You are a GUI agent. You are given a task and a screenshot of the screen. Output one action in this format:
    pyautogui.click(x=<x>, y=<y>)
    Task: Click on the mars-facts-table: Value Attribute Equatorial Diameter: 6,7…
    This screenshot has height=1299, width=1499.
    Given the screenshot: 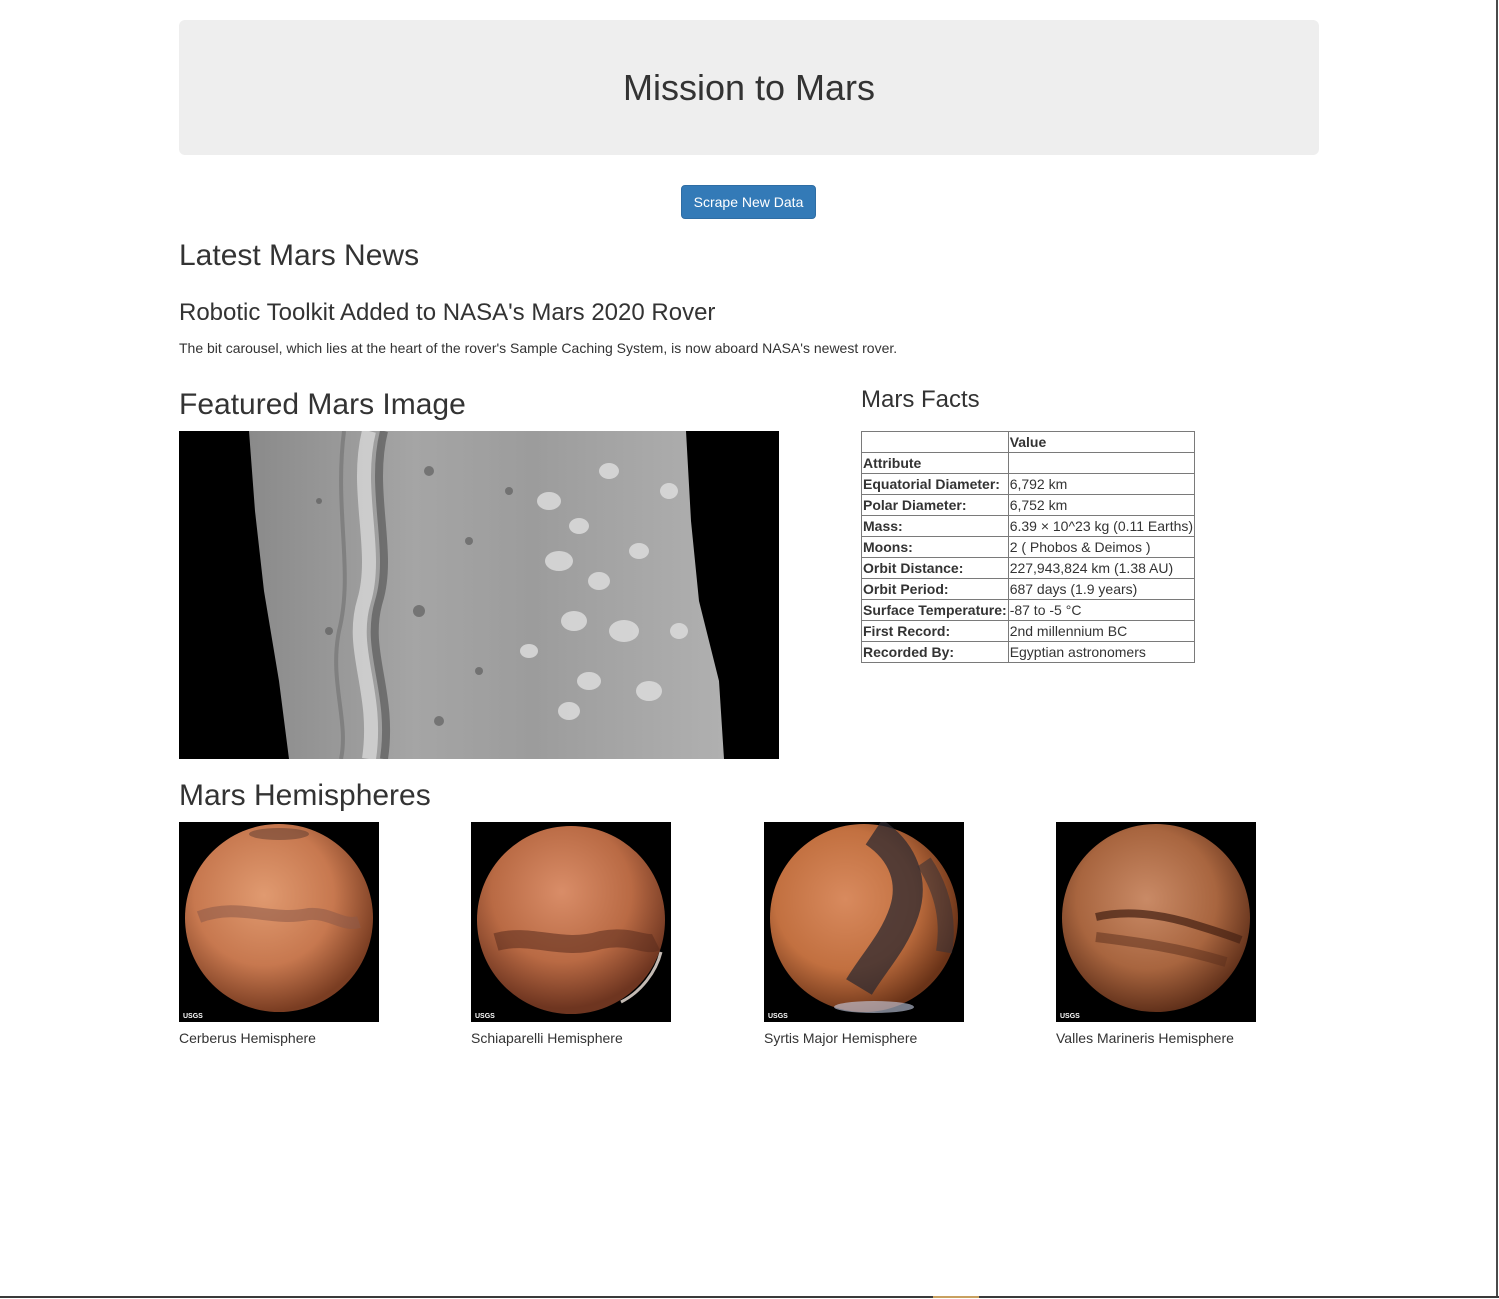 What is the action you would take?
    pyautogui.click(x=1028, y=547)
    